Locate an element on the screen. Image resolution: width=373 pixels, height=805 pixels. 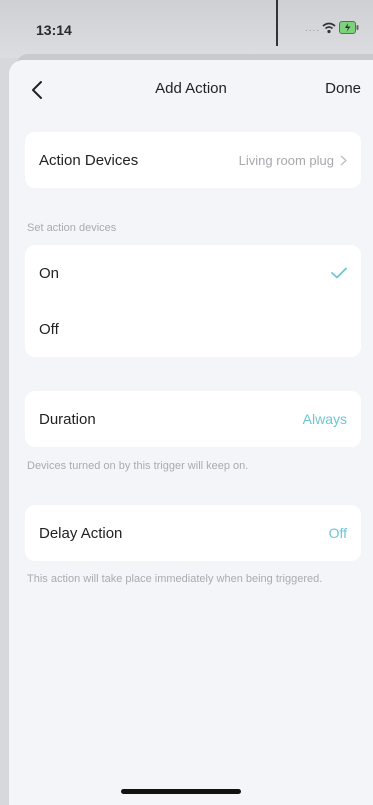
chevron-right-icon is located at coordinates (343, 160).